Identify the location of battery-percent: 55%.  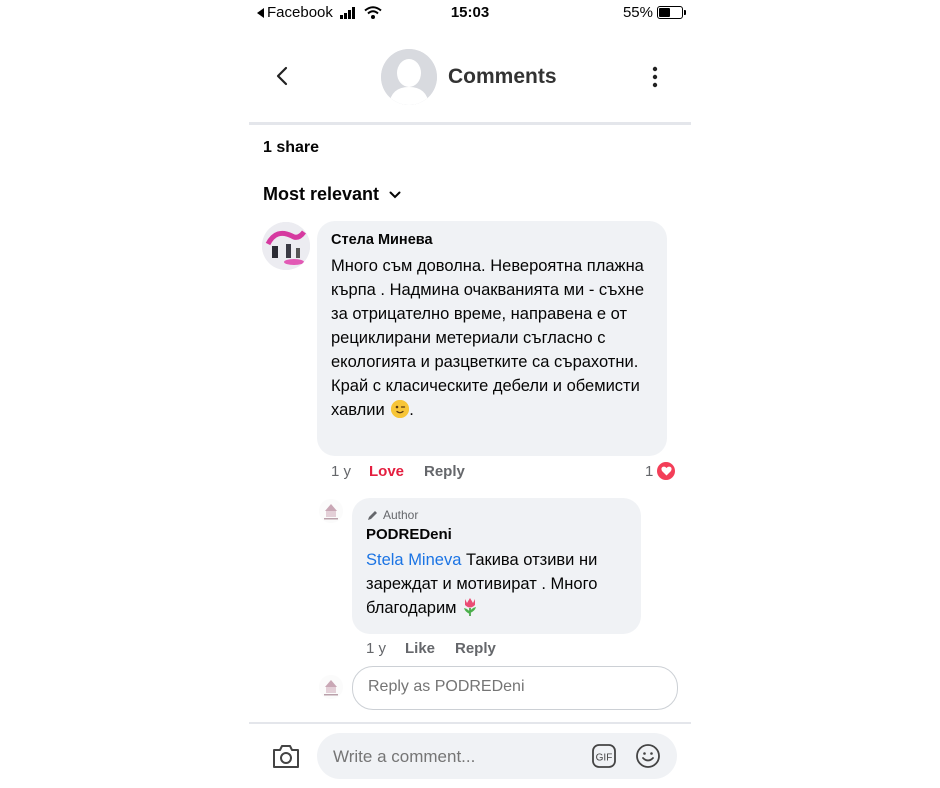
(637, 12).